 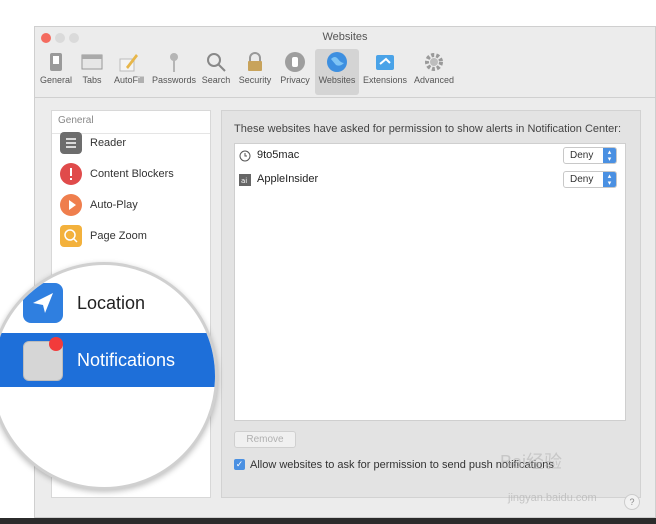 I want to click on lock-icon, so click(x=255, y=62).